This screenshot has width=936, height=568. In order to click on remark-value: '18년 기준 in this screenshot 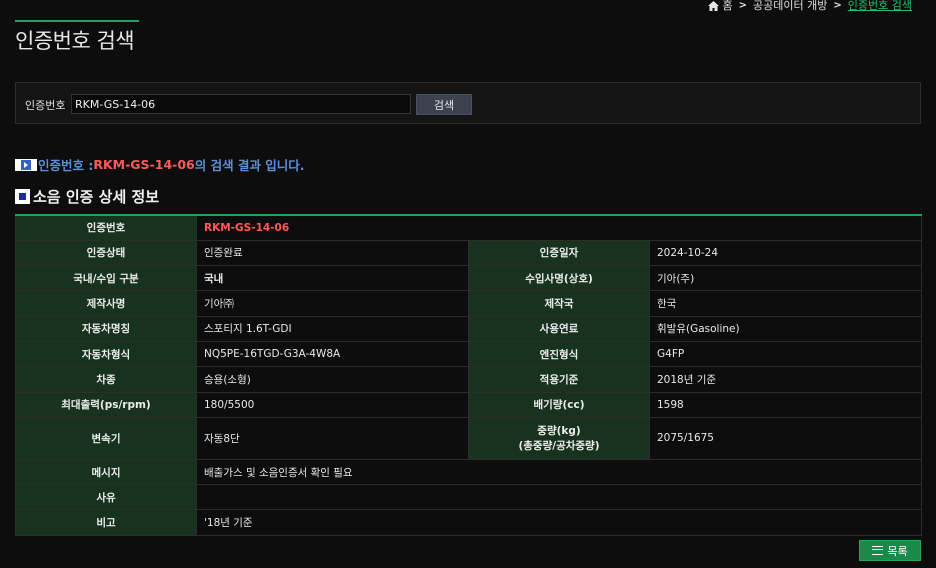, I will do `click(559, 522)`.